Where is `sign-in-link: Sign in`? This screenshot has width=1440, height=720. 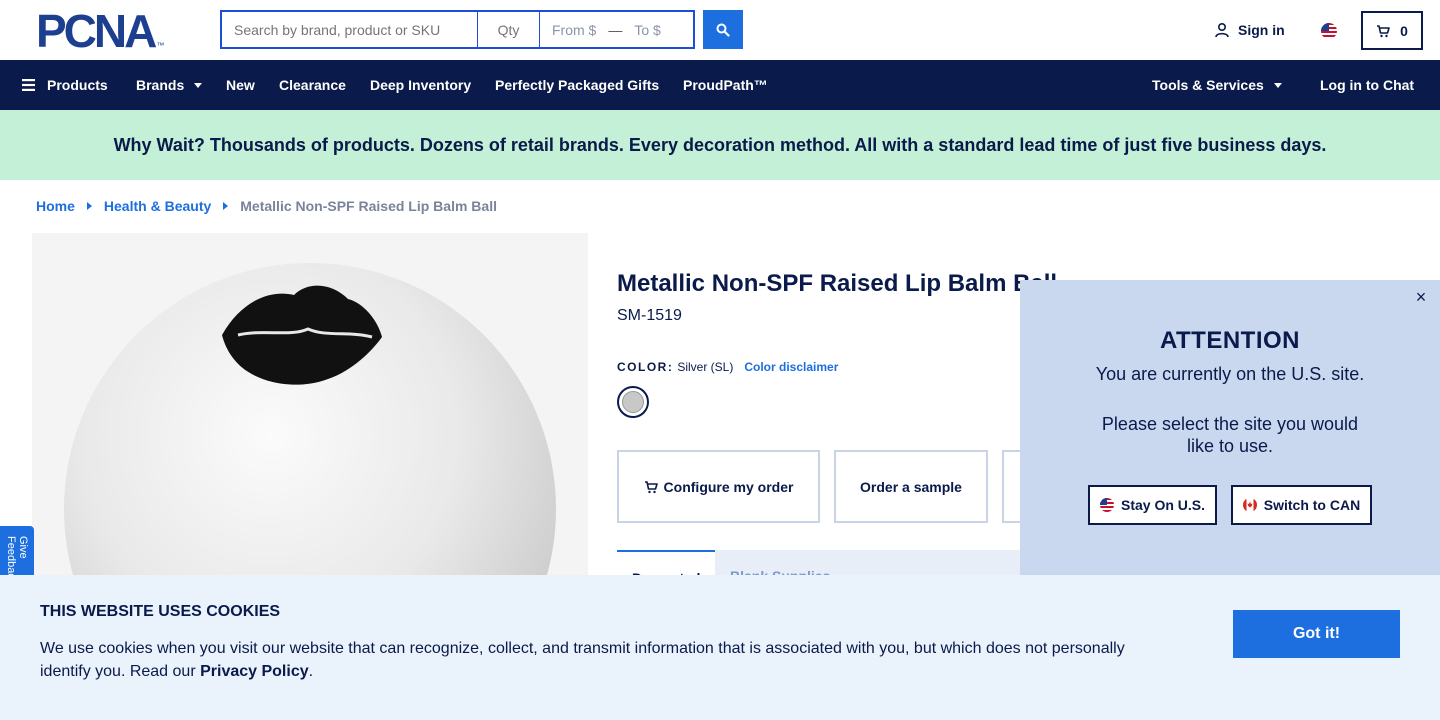 sign-in-link: Sign in is located at coordinates (1249, 30).